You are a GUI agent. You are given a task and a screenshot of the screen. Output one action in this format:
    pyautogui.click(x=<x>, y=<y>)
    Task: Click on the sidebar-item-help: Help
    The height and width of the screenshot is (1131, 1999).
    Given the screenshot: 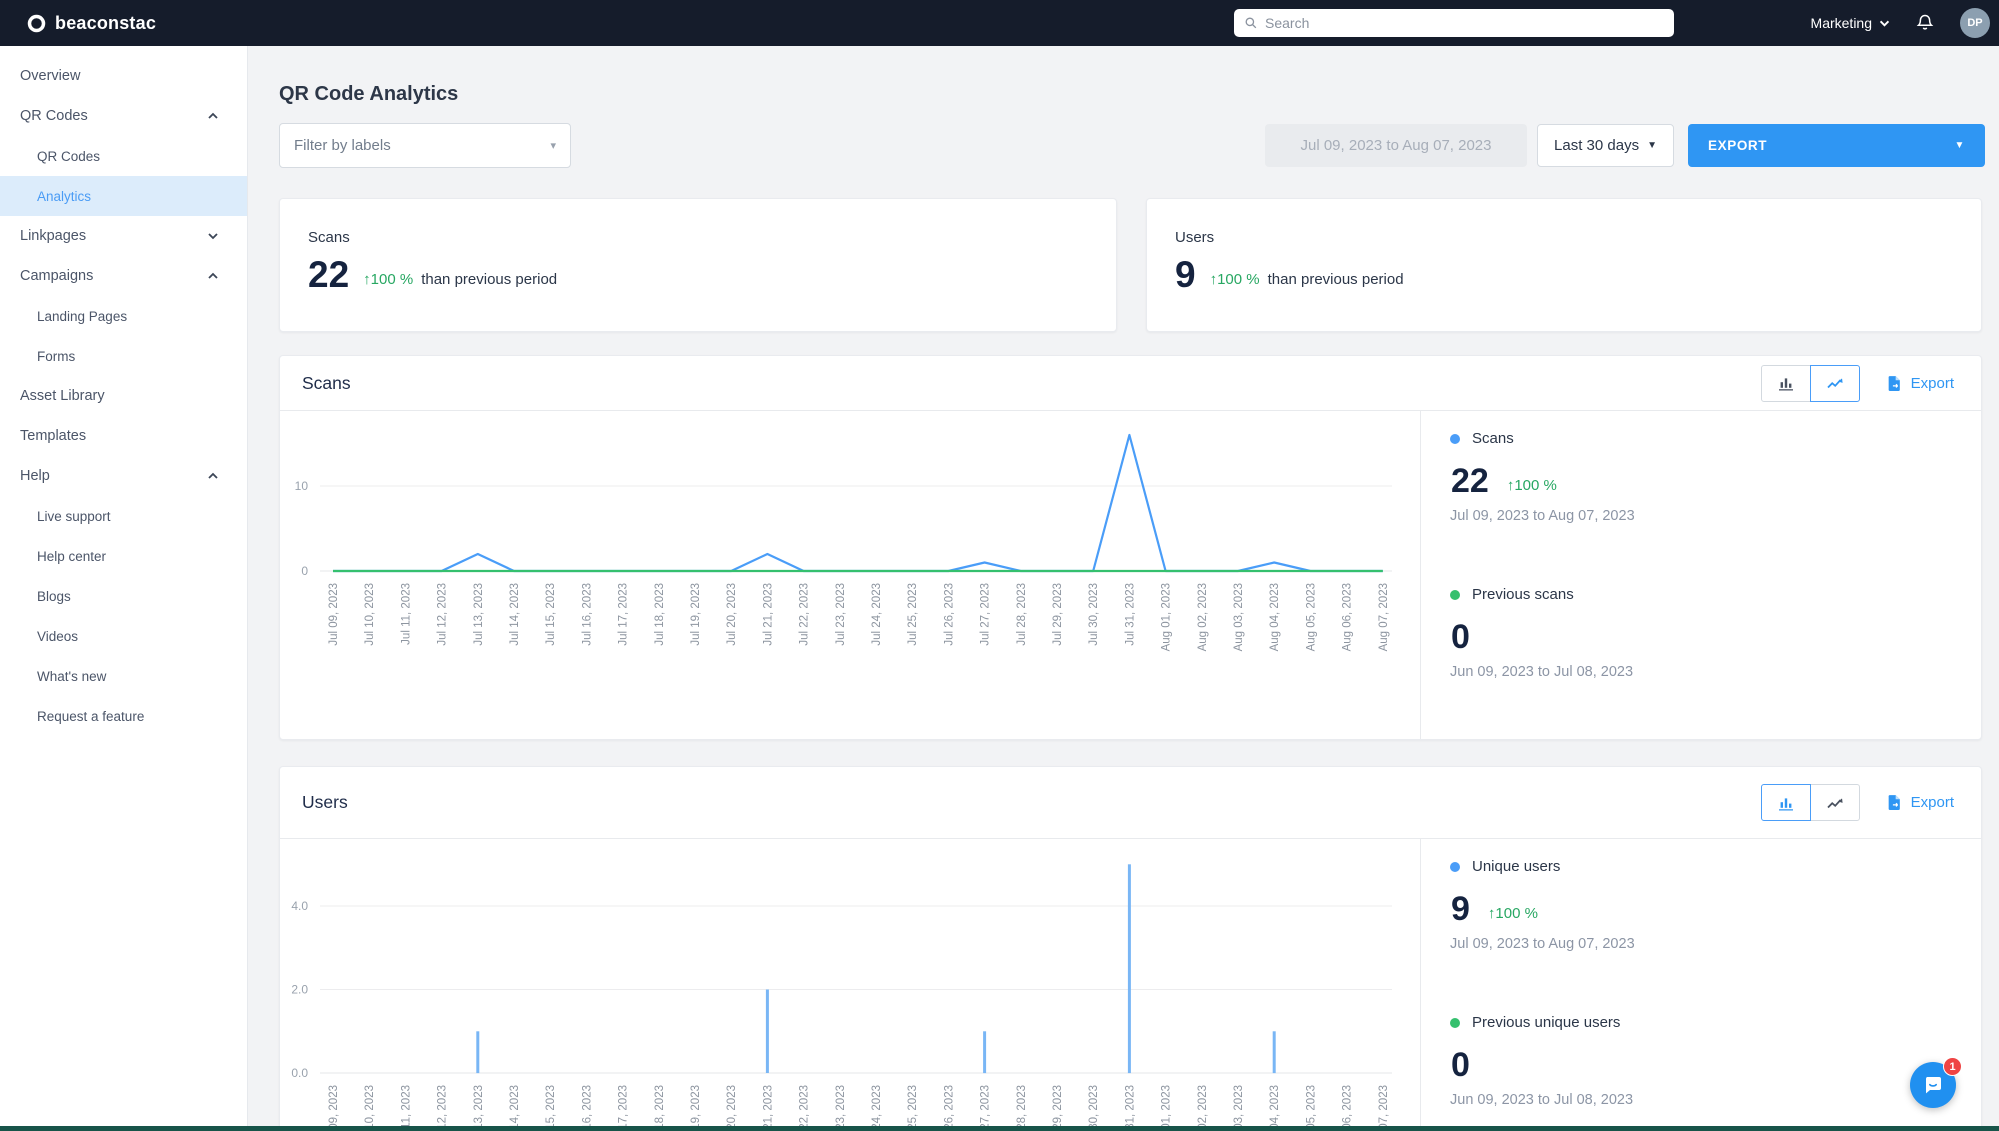 What is the action you would take?
    pyautogui.click(x=123, y=476)
    